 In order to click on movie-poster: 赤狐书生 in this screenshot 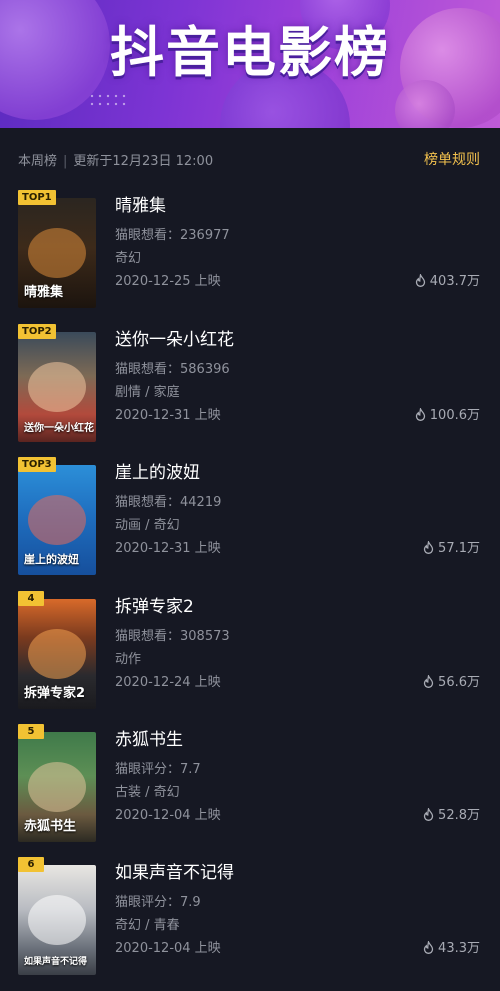, I will do `click(57, 787)`.